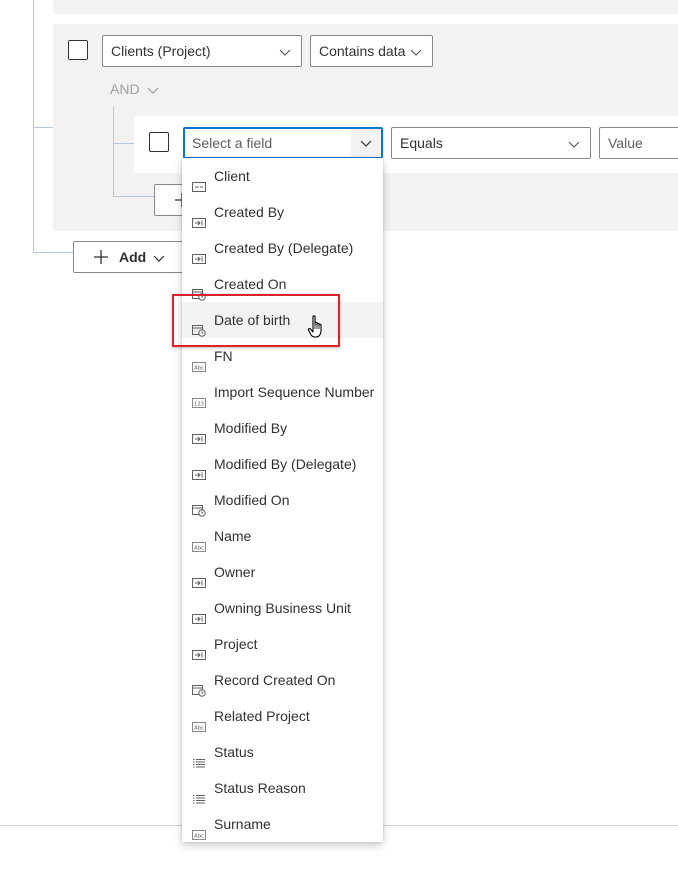  What do you see at coordinates (282, 752) in the screenshot?
I see `dropdown-option: Status` at bounding box center [282, 752].